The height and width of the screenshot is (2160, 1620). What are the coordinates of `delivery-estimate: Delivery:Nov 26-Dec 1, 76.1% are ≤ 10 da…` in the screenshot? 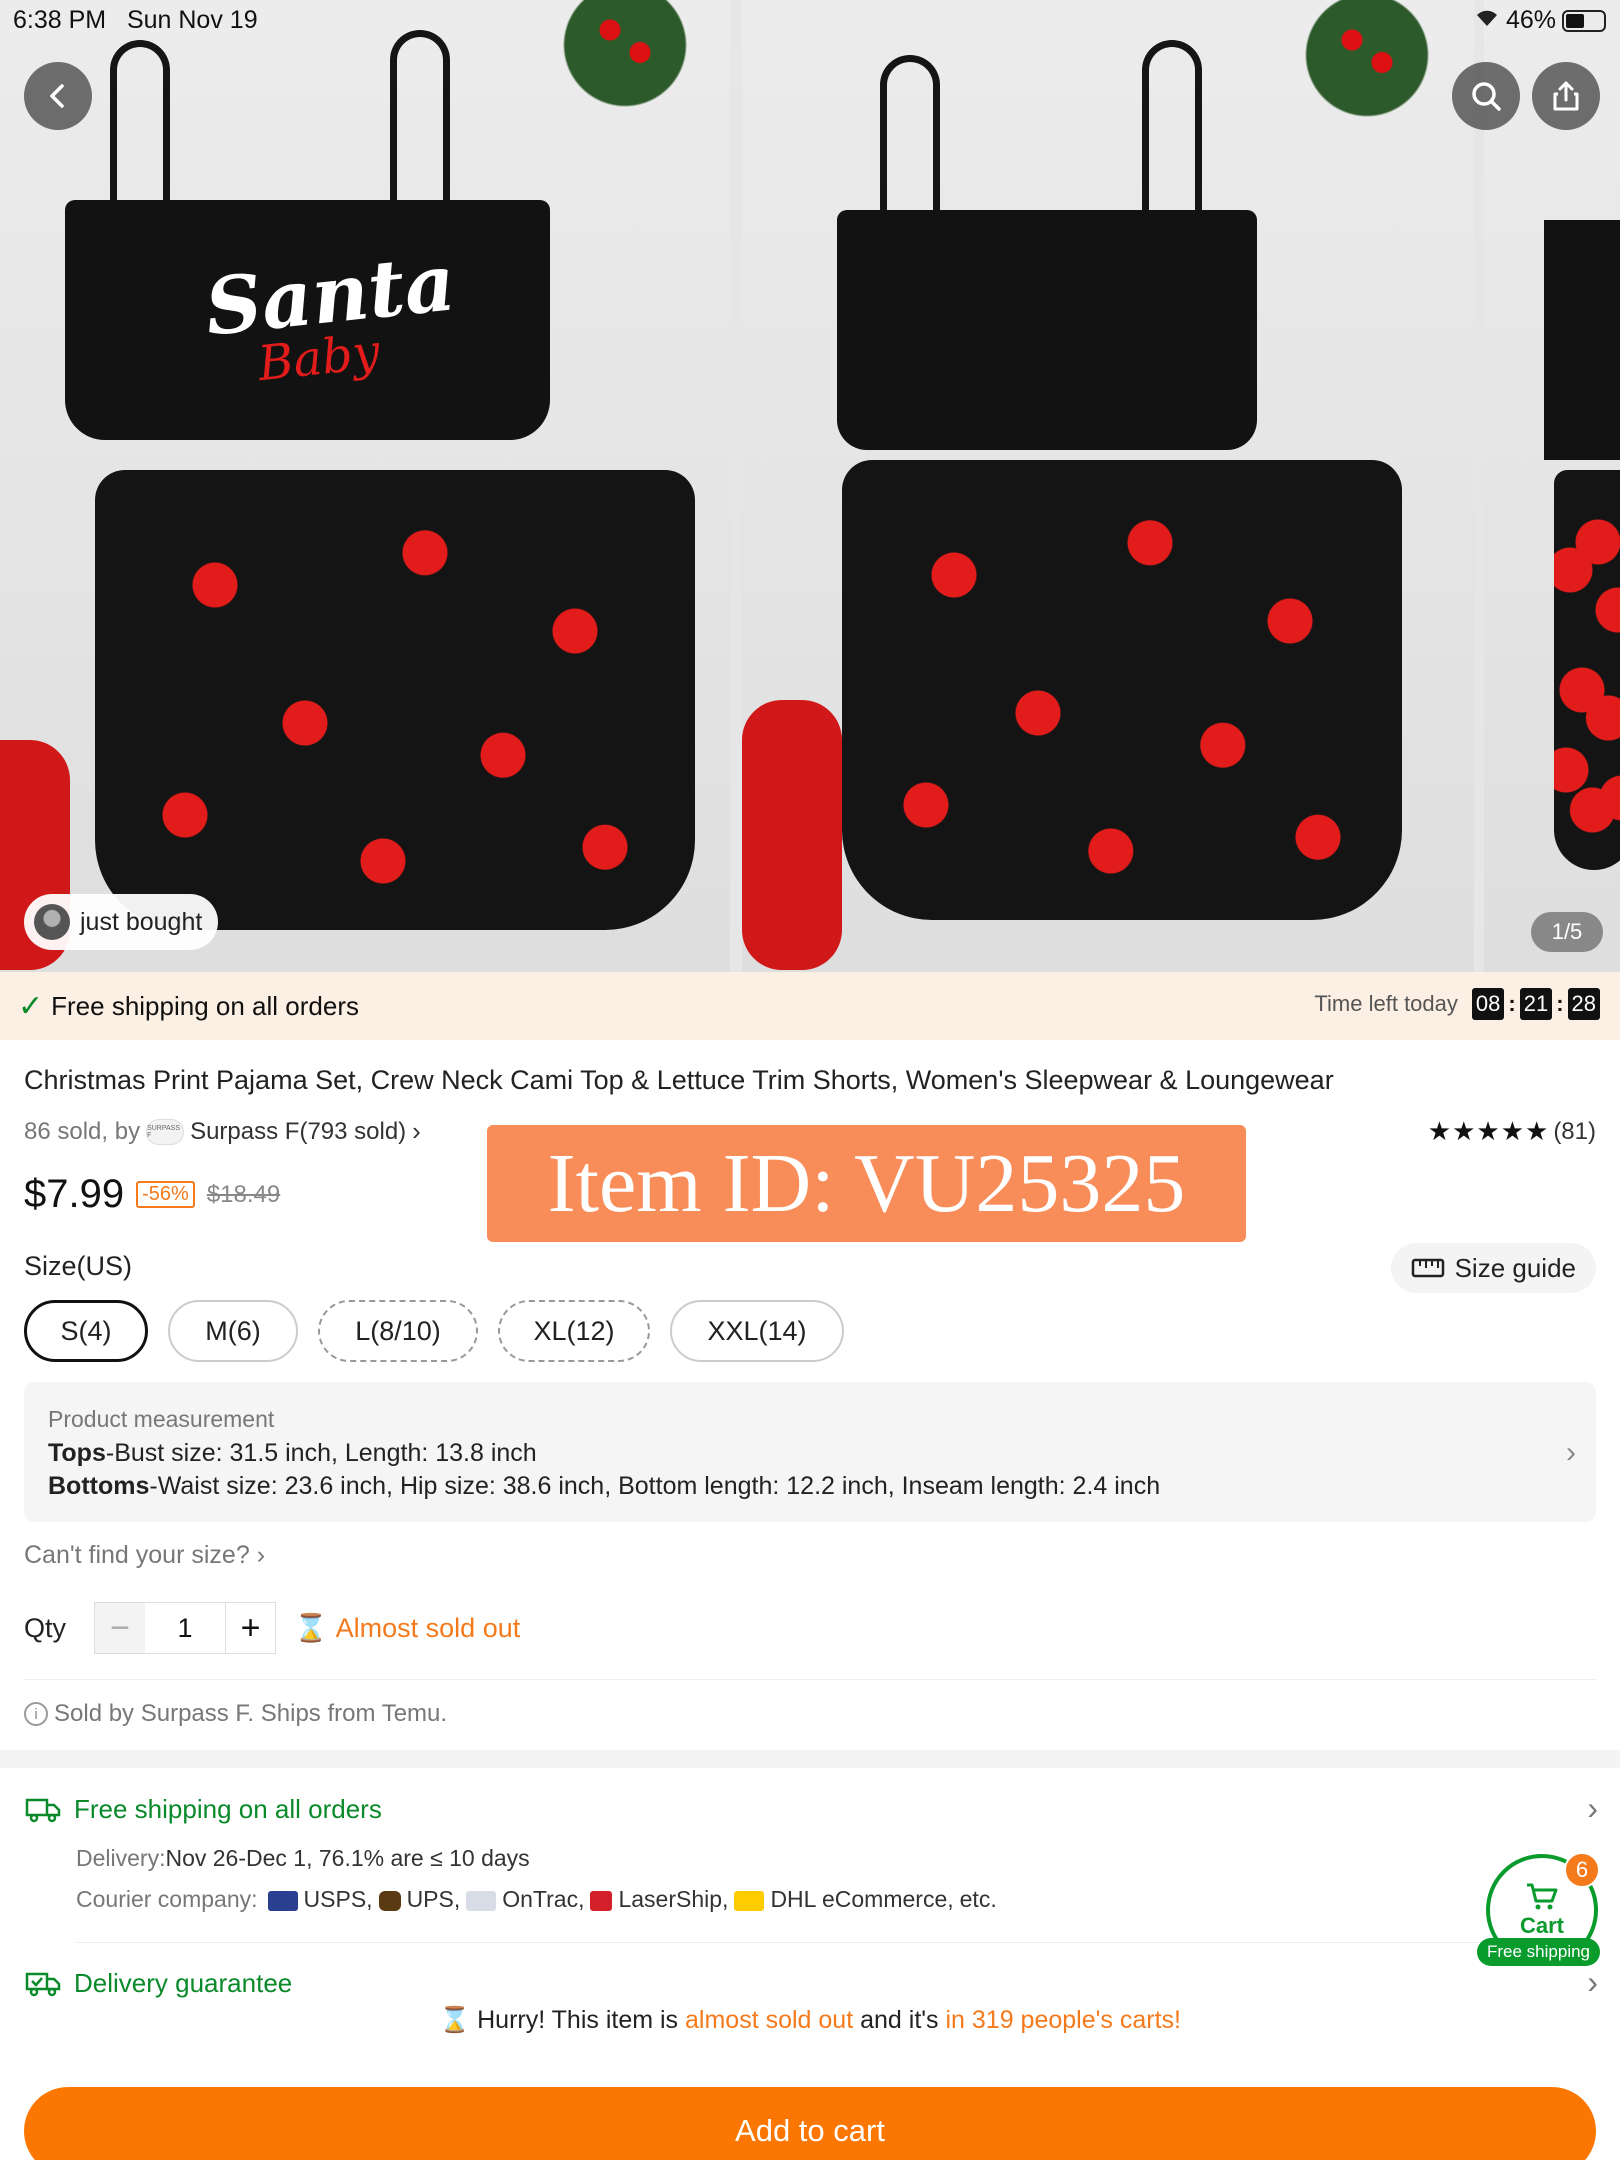 It's located at (303, 1858).